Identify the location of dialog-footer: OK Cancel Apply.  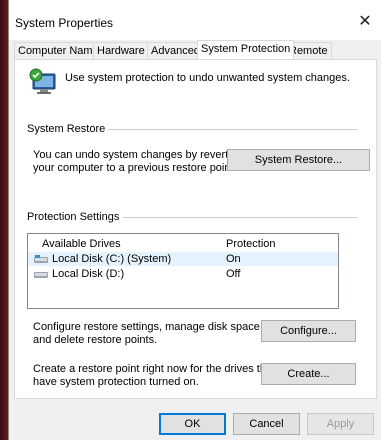
(195, 419).